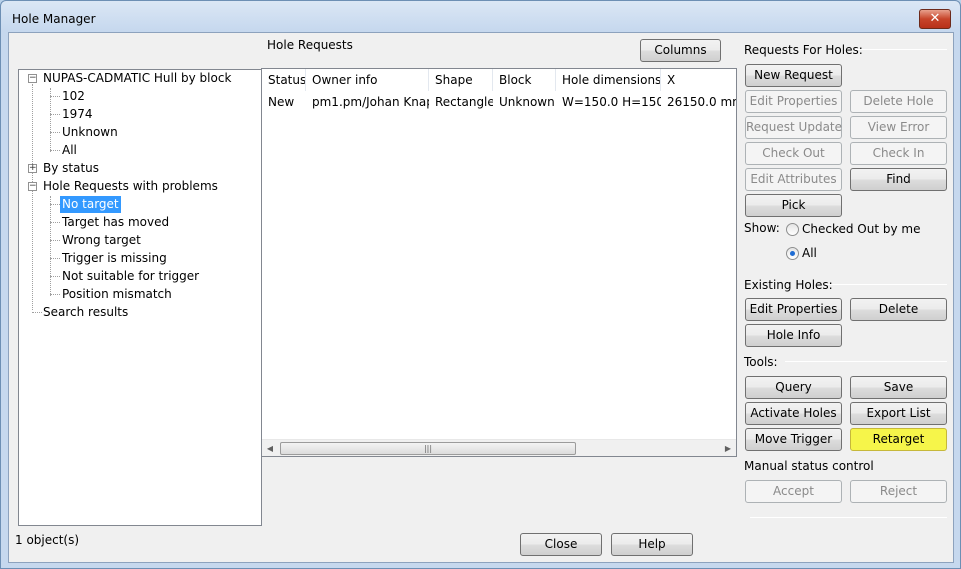  Describe the element at coordinates (367, 80) in the screenshot. I see `column-header-owner-info: Owner info` at that location.